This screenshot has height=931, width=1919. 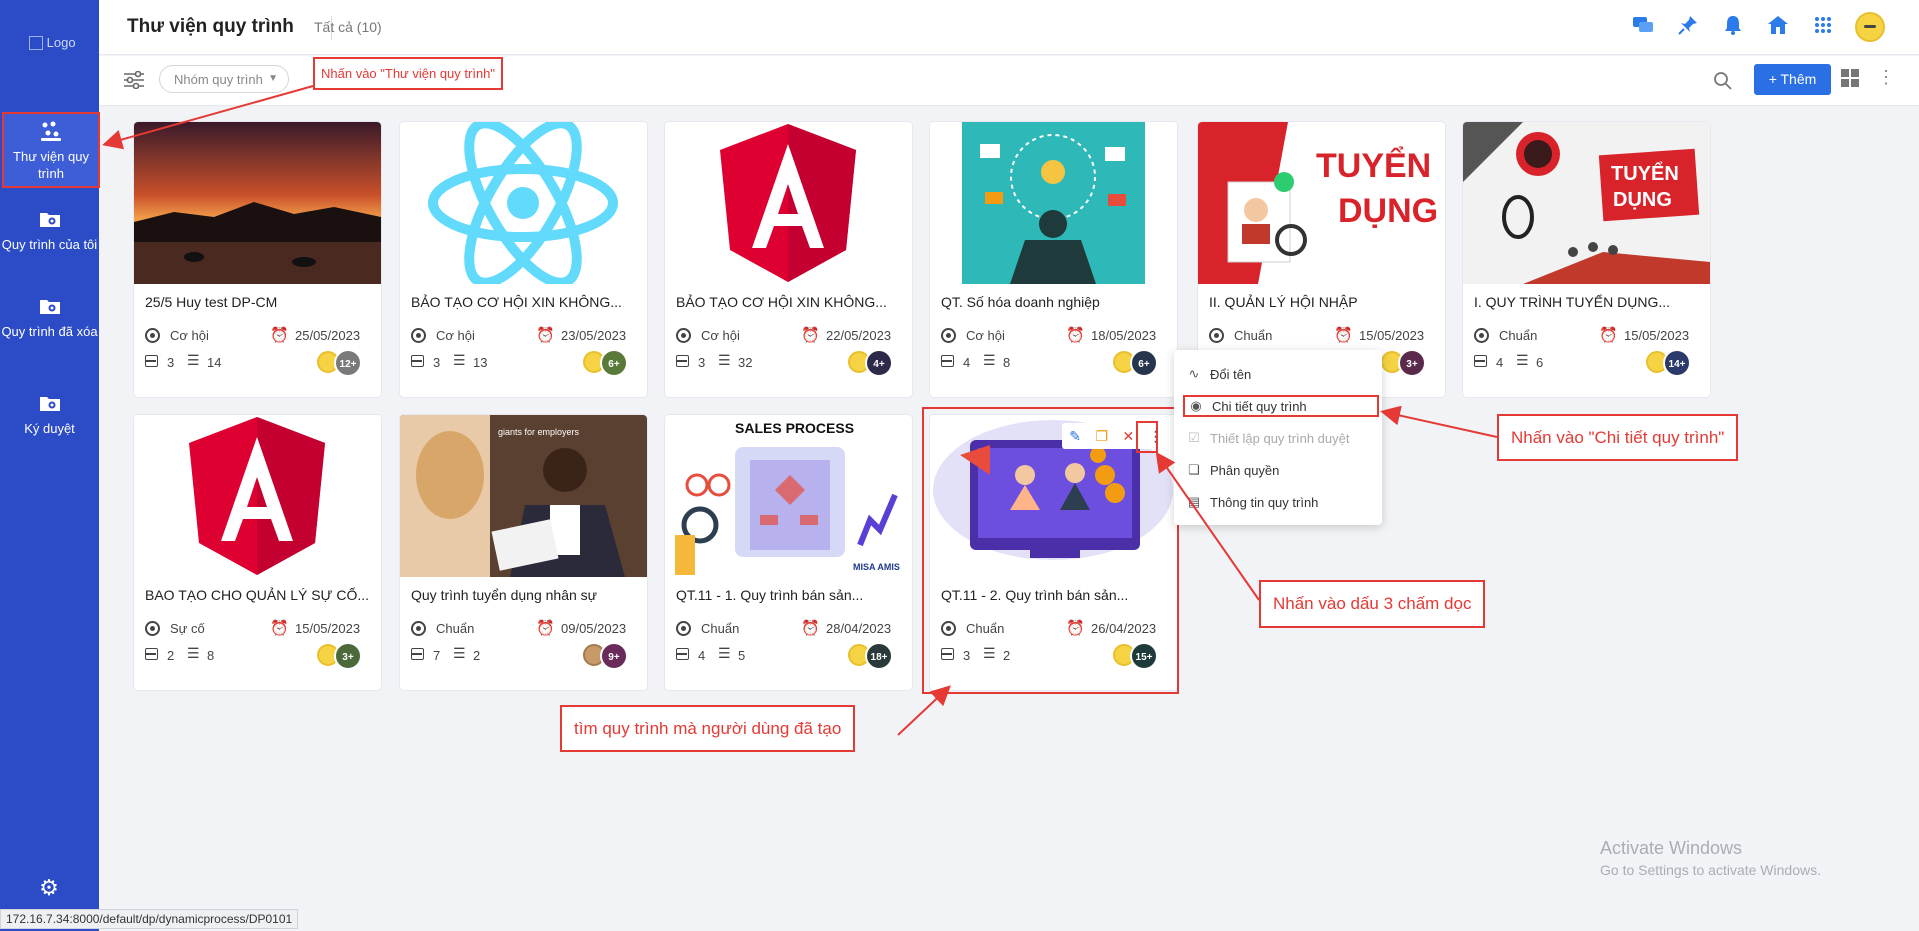 What do you see at coordinates (1657, 335) in the screenshot?
I see `card-date: 15/05/2023` at bounding box center [1657, 335].